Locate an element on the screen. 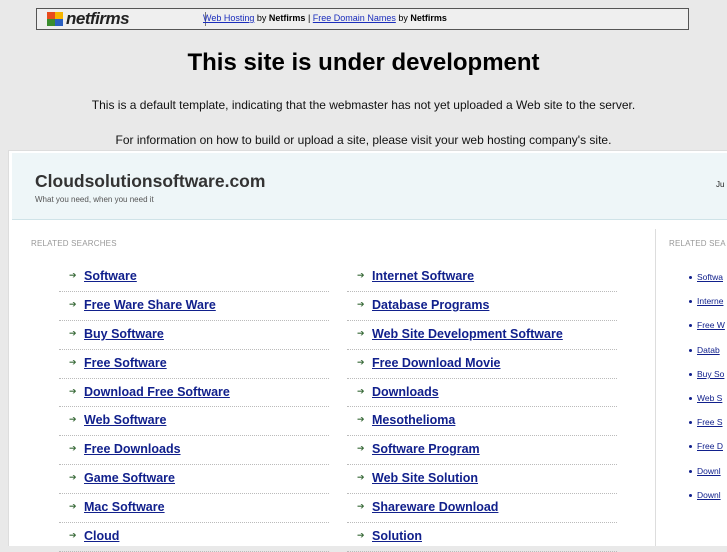 The height and width of the screenshot is (552, 727). page-title: This site is under development is located at coordinates (363, 62).